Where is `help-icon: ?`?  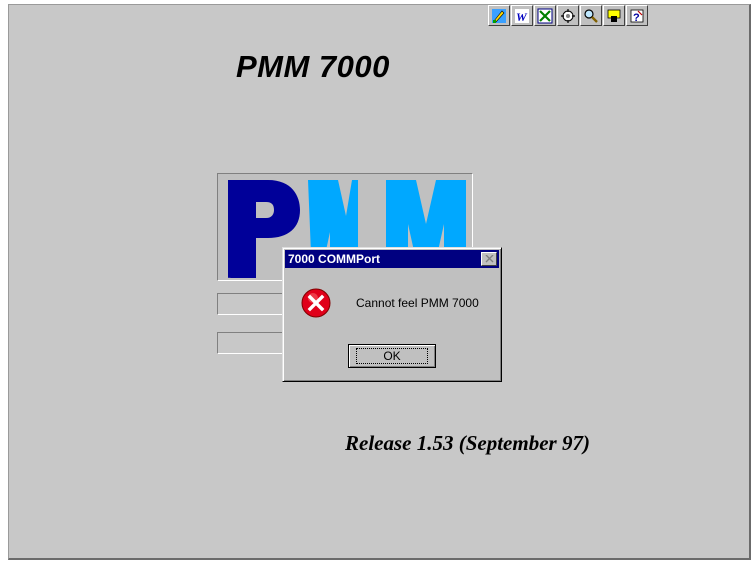 help-icon: ? is located at coordinates (637, 16).